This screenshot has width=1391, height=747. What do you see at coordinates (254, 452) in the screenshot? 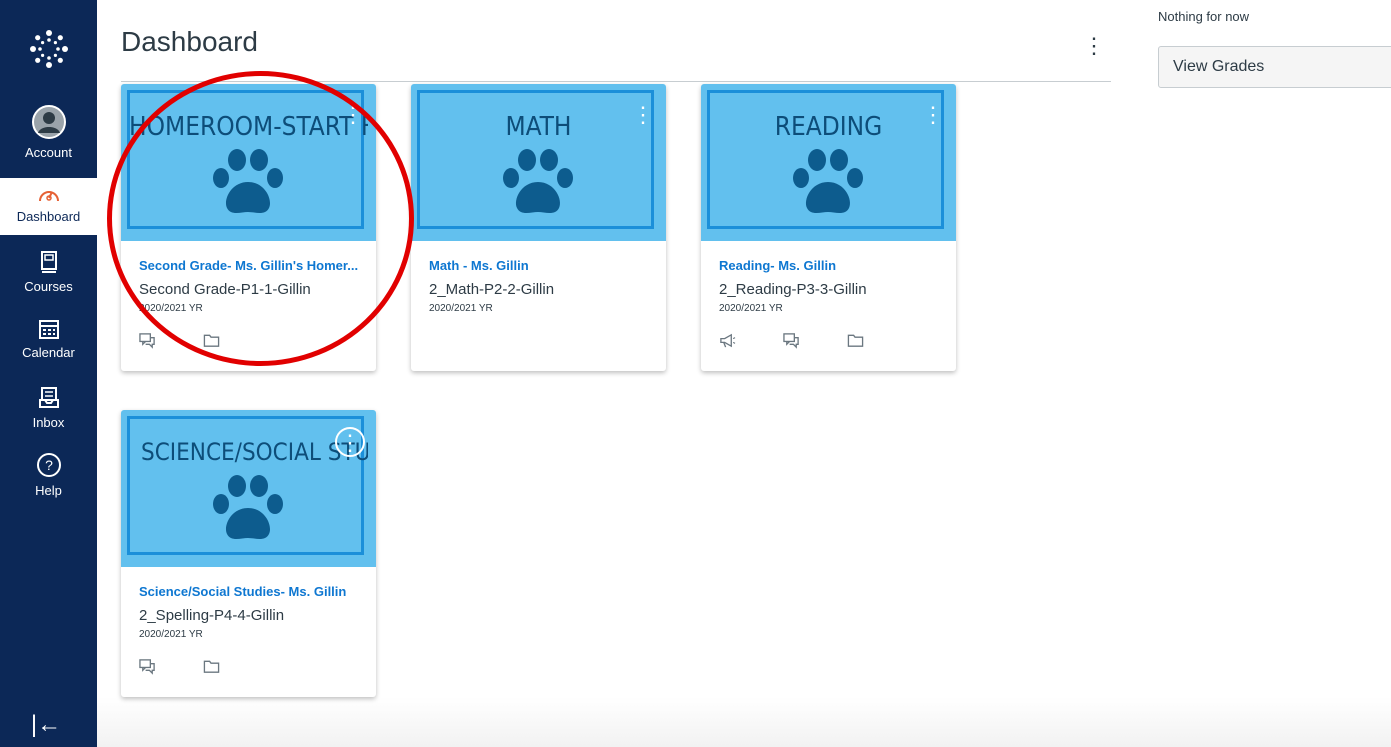
I see `hero-title: Science/Social Studies` at bounding box center [254, 452].